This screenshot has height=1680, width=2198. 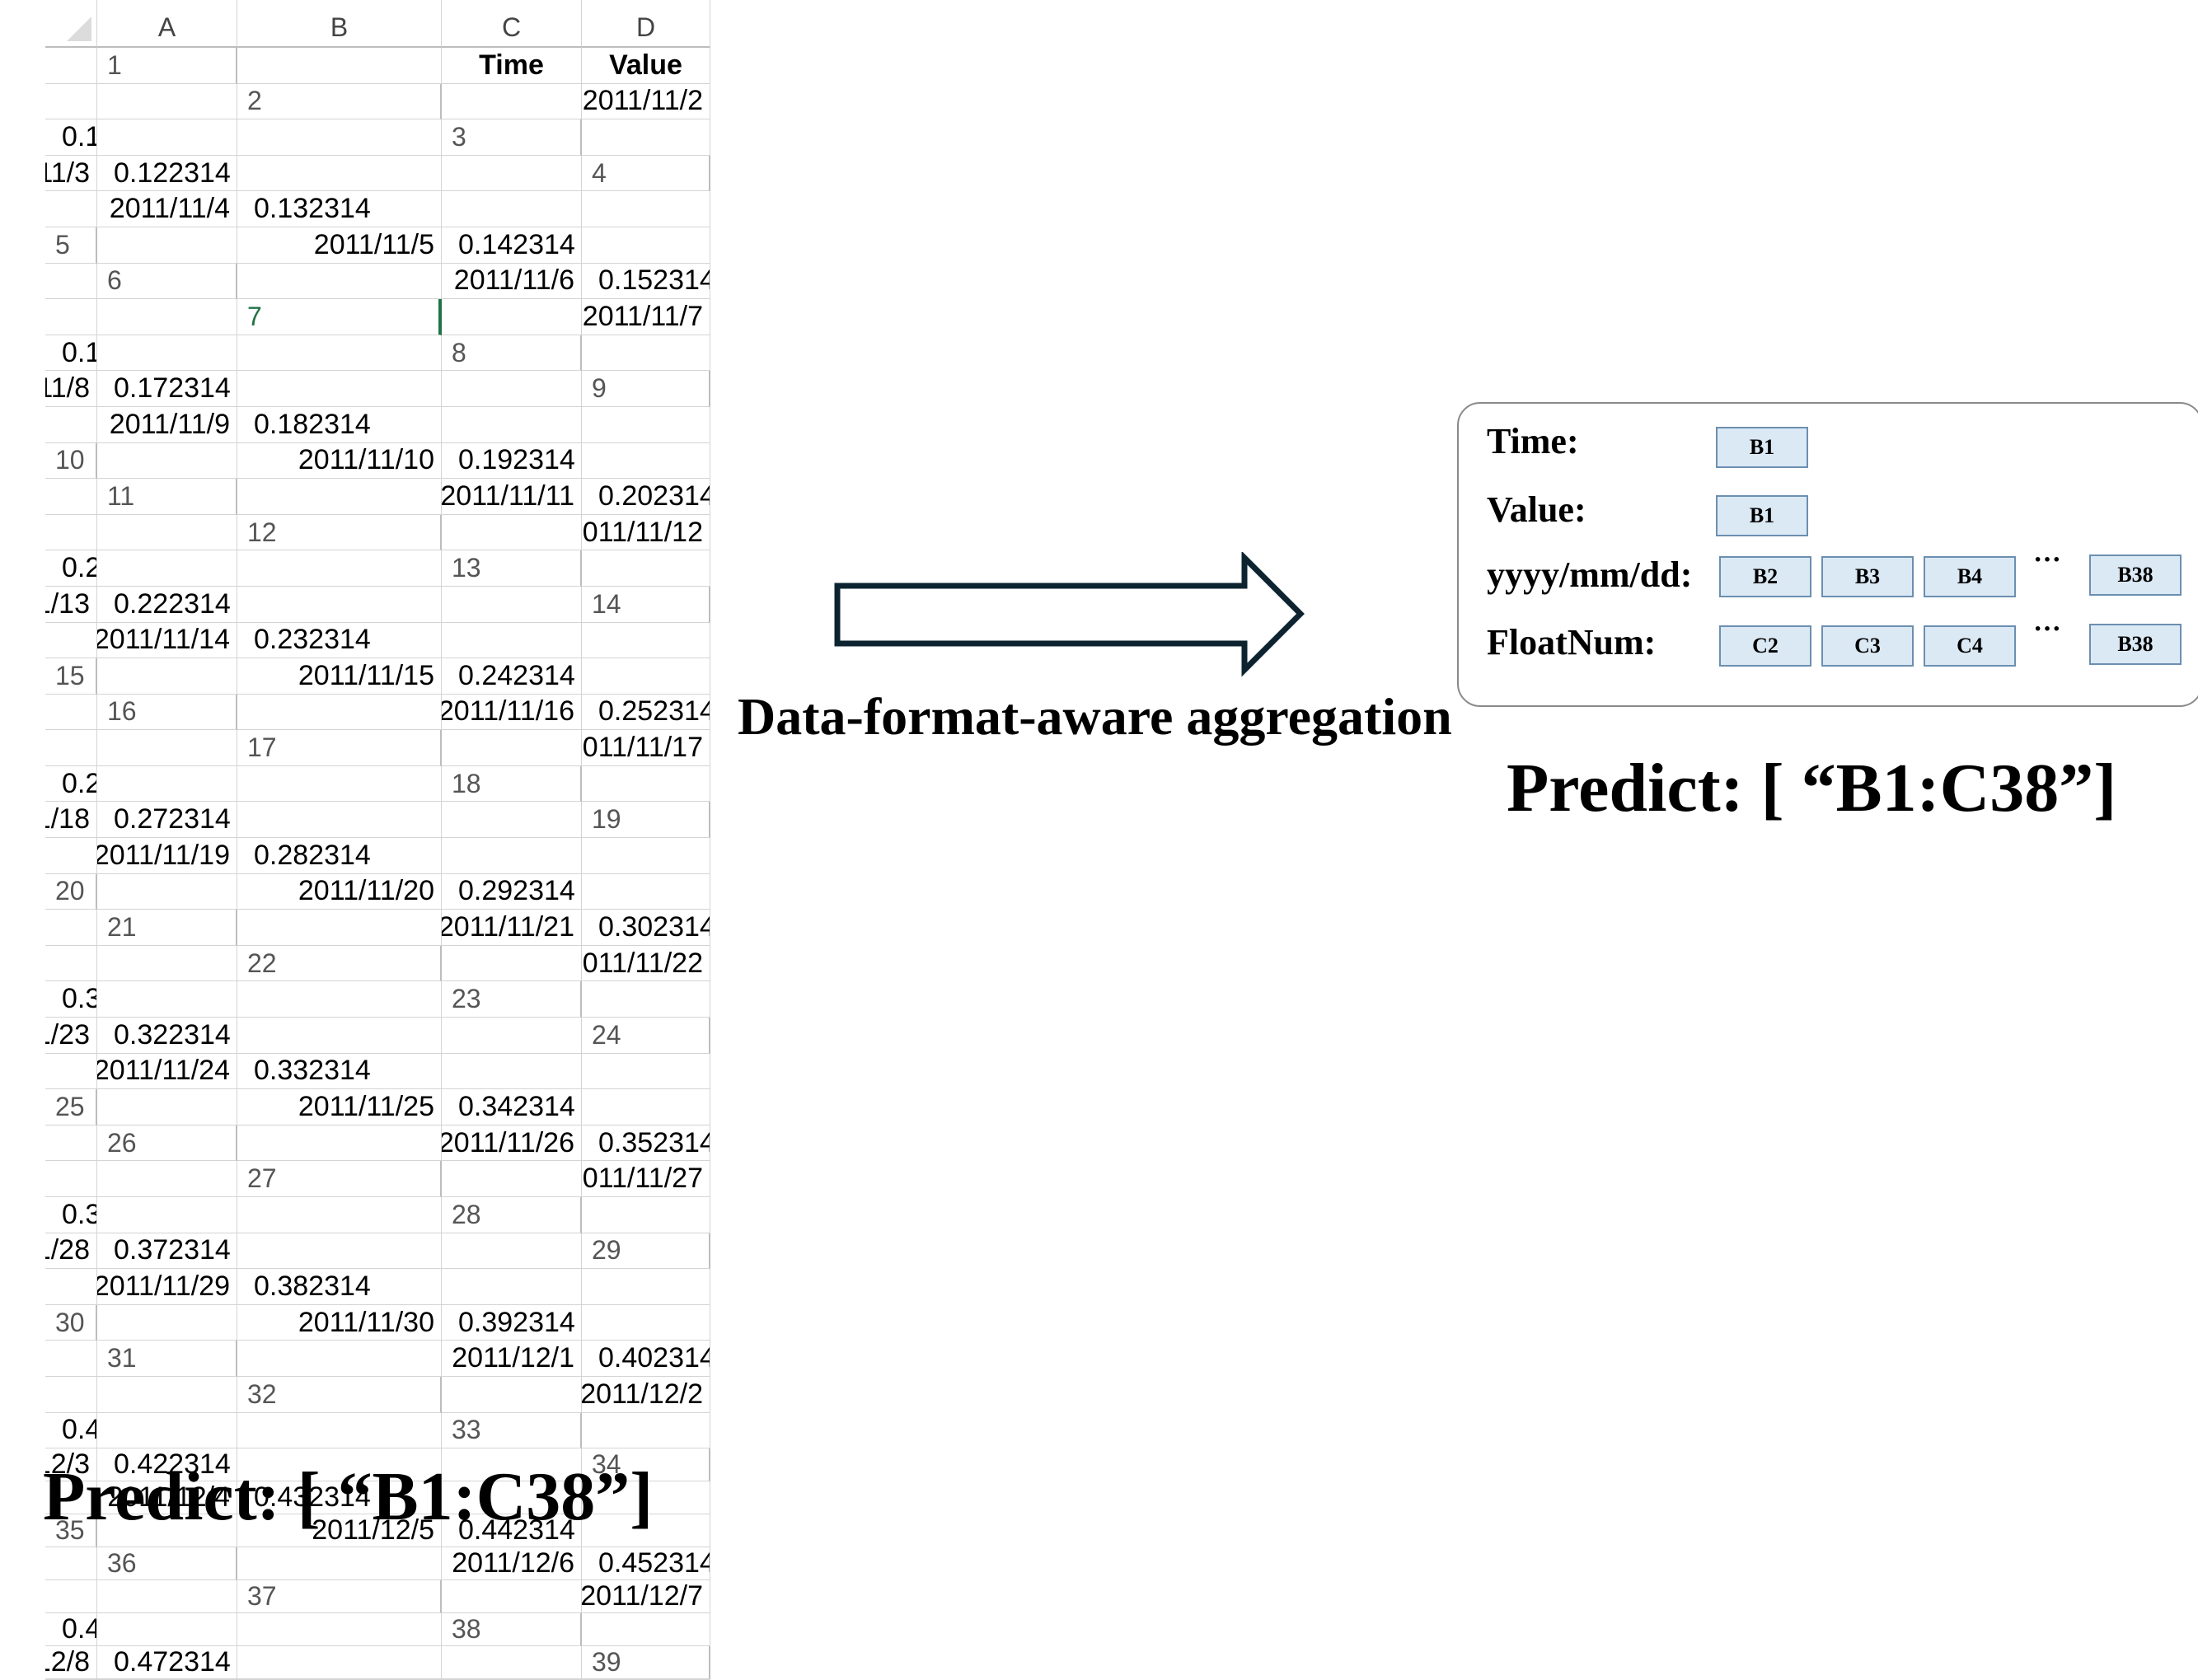 What do you see at coordinates (339, 101) in the screenshot?
I see `row-header-2: 2` at bounding box center [339, 101].